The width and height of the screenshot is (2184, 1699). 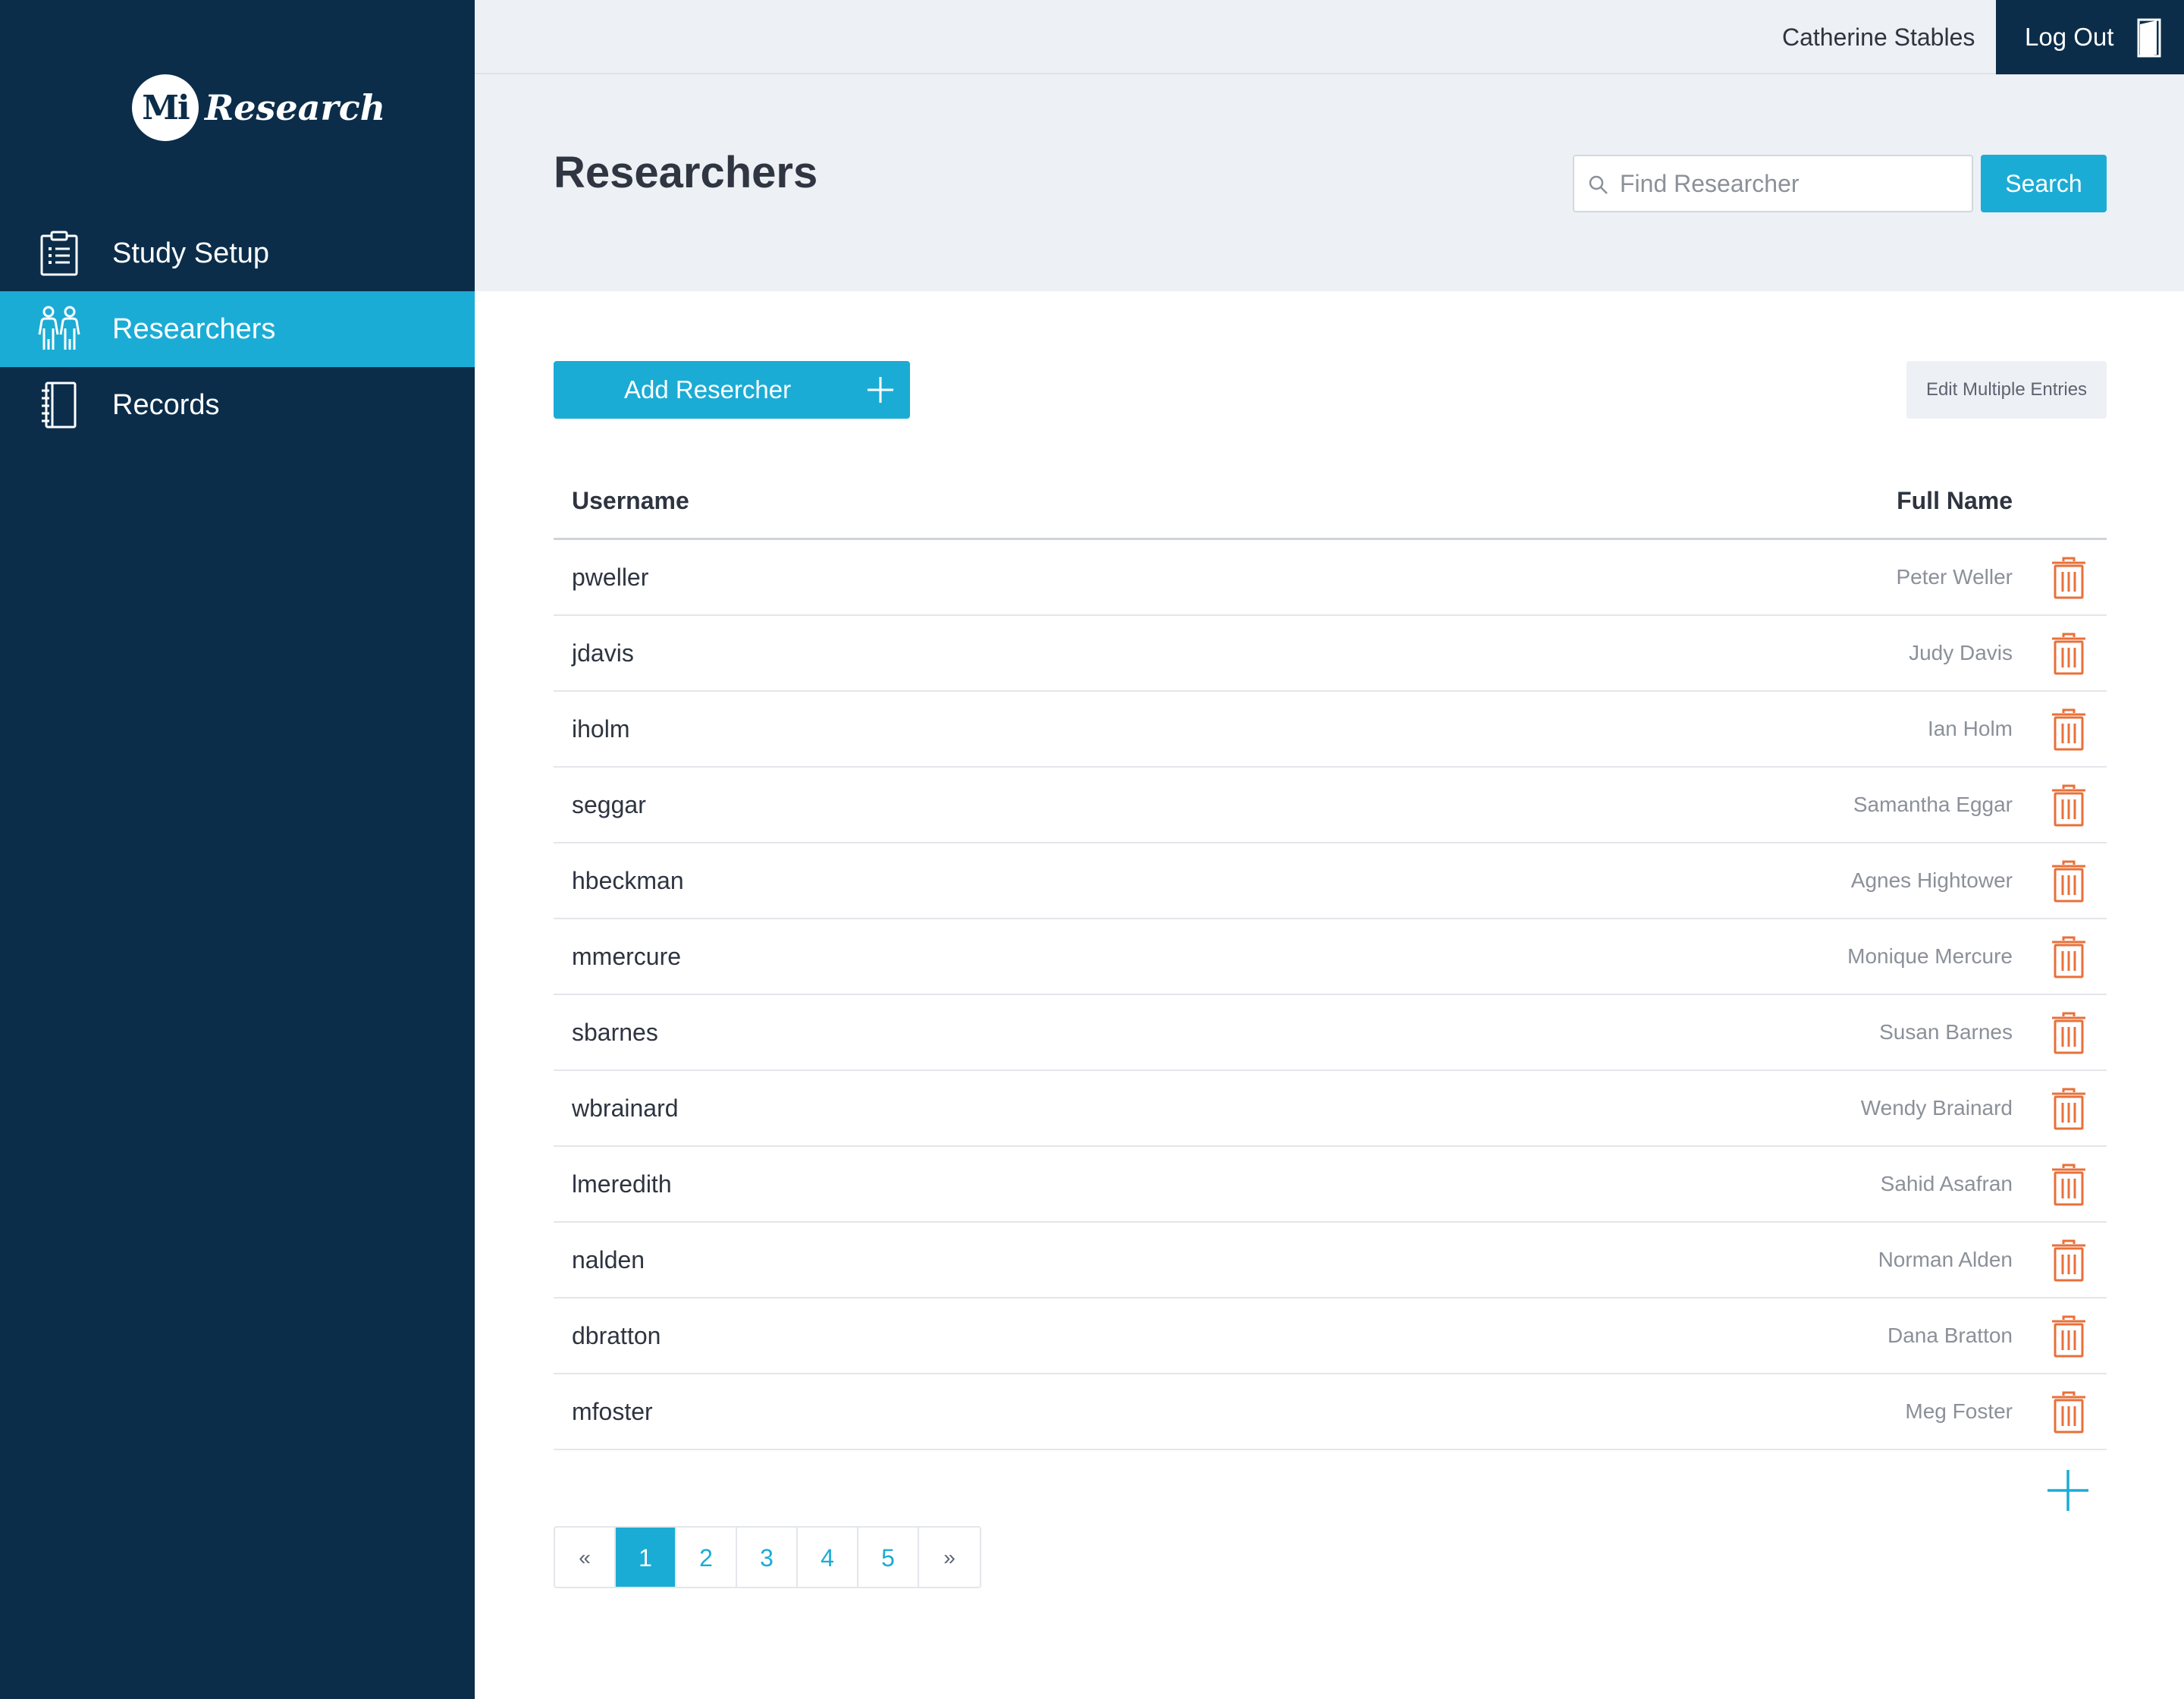 What do you see at coordinates (1330, 881) in the screenshot?
I see `table-row: hbeckman Agnes Hightower` at bounding box center [1330, 881].